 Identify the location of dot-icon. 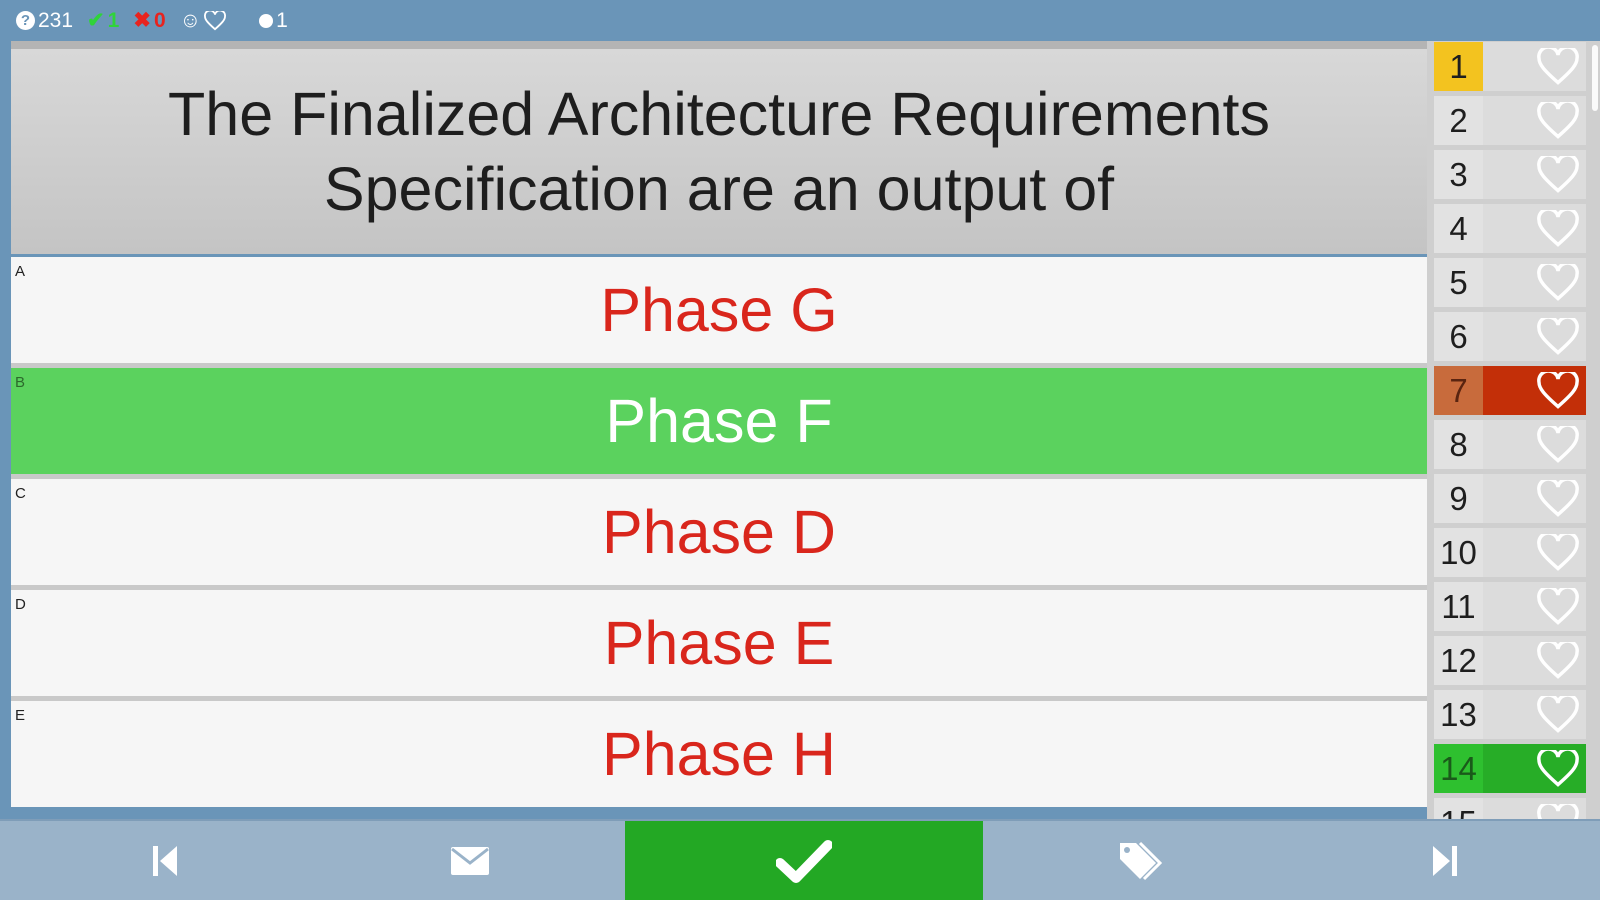
(266, 20).